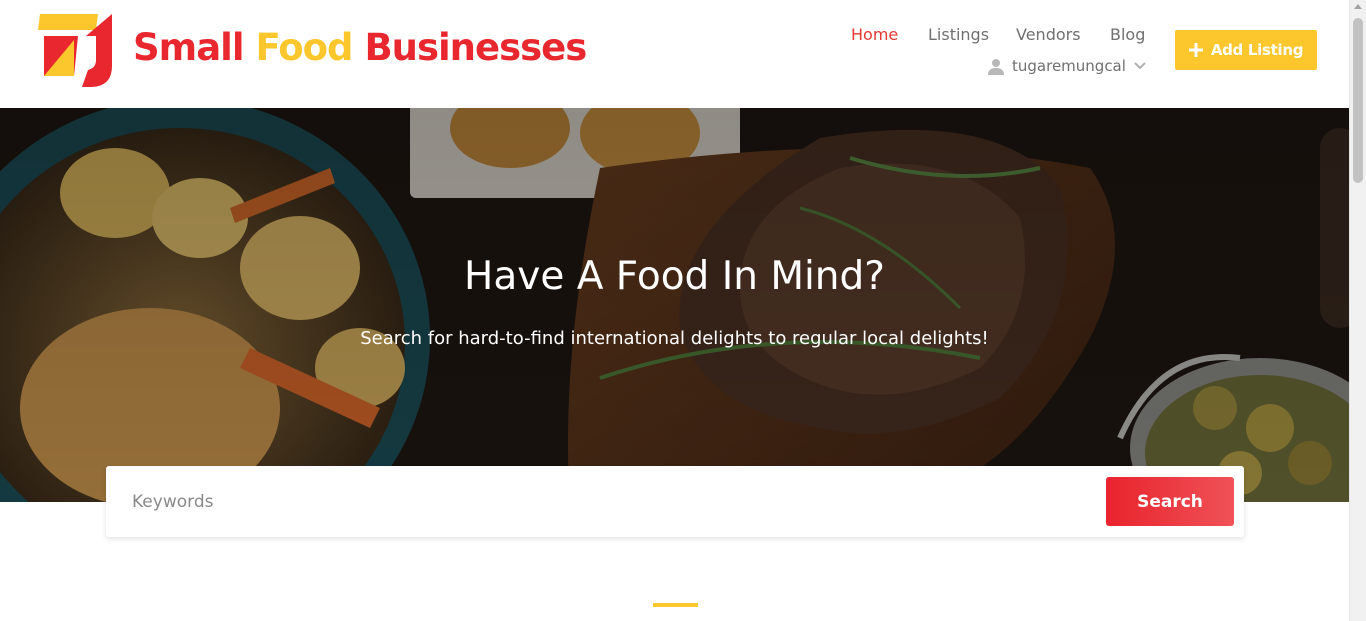 The image size is (1366, 621). What do you see at coordinates (1140, 66) in the screenshot?
I see `chevron-down-icon` at bounding box center [1140, 66].